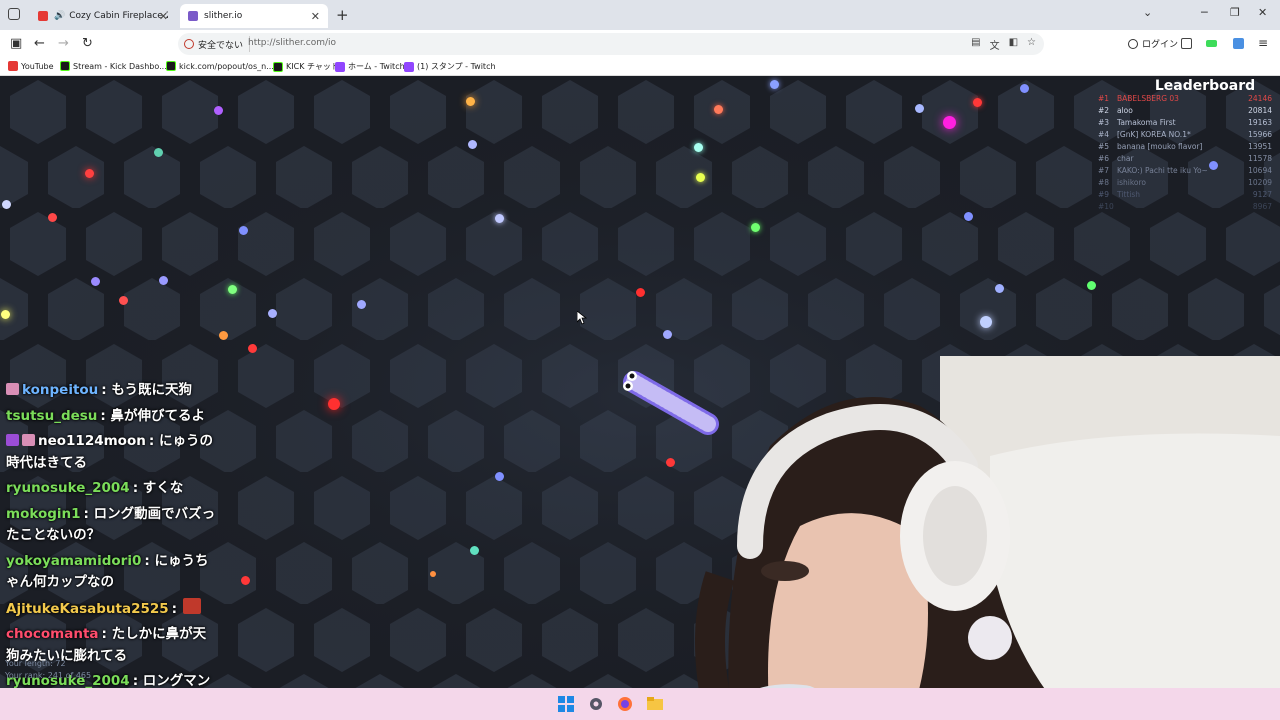 The height and width of the screenshot is (720, 1280). What do you see at coordinates (16, 43) in the screenshot?
I see `sidebar-icon: ▣` at bounding box center [16, 43].